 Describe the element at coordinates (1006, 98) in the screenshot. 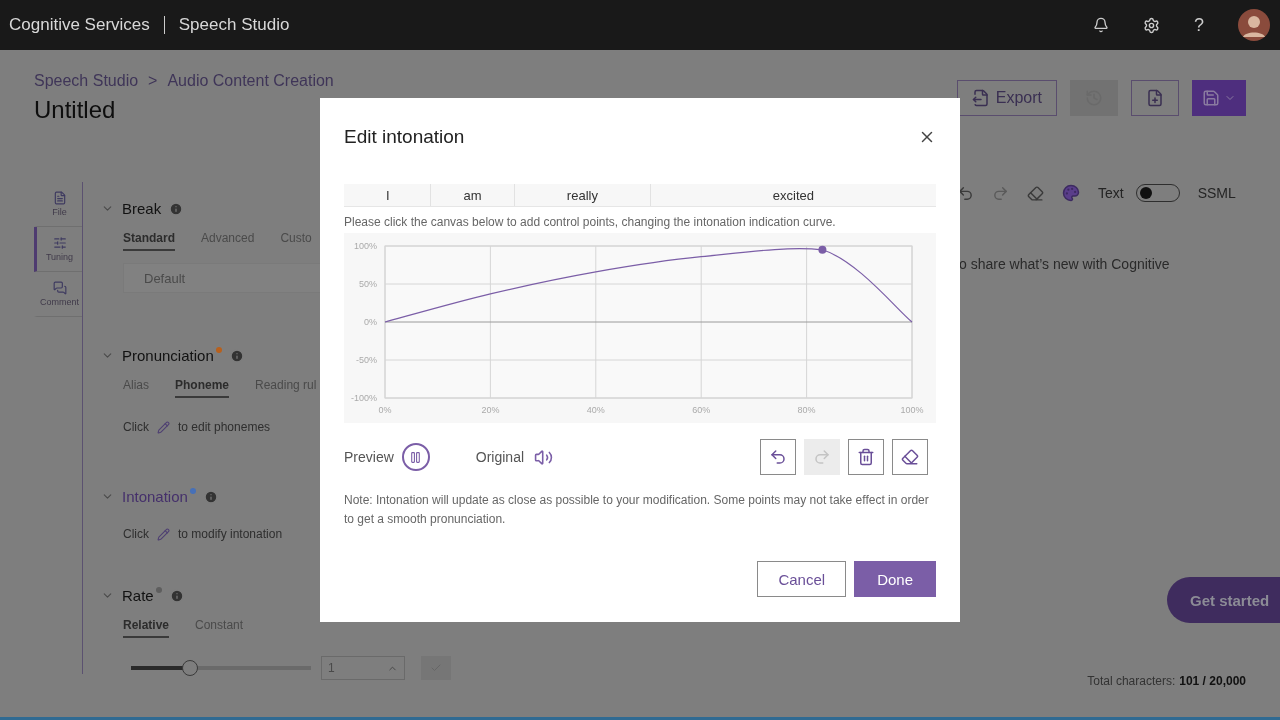

I see `export-button: Export` at that location.